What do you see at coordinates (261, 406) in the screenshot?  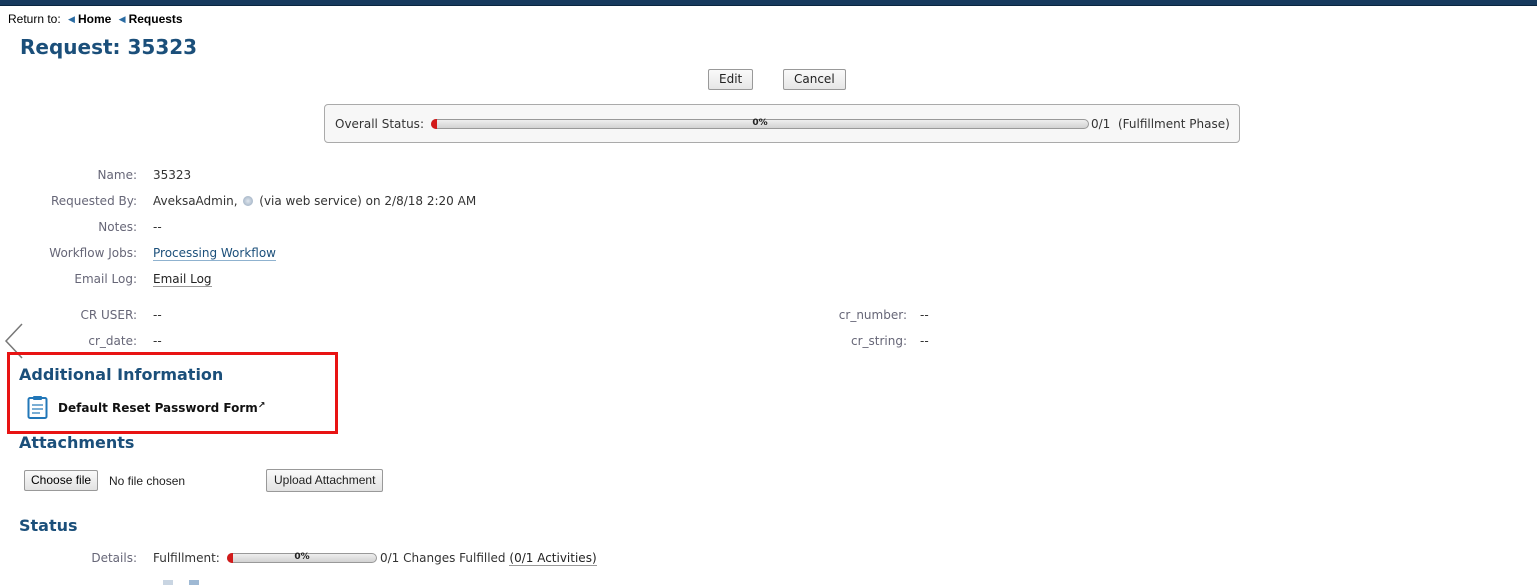 I see `external-link-icon: ↗` at bounding box center [261, 406].